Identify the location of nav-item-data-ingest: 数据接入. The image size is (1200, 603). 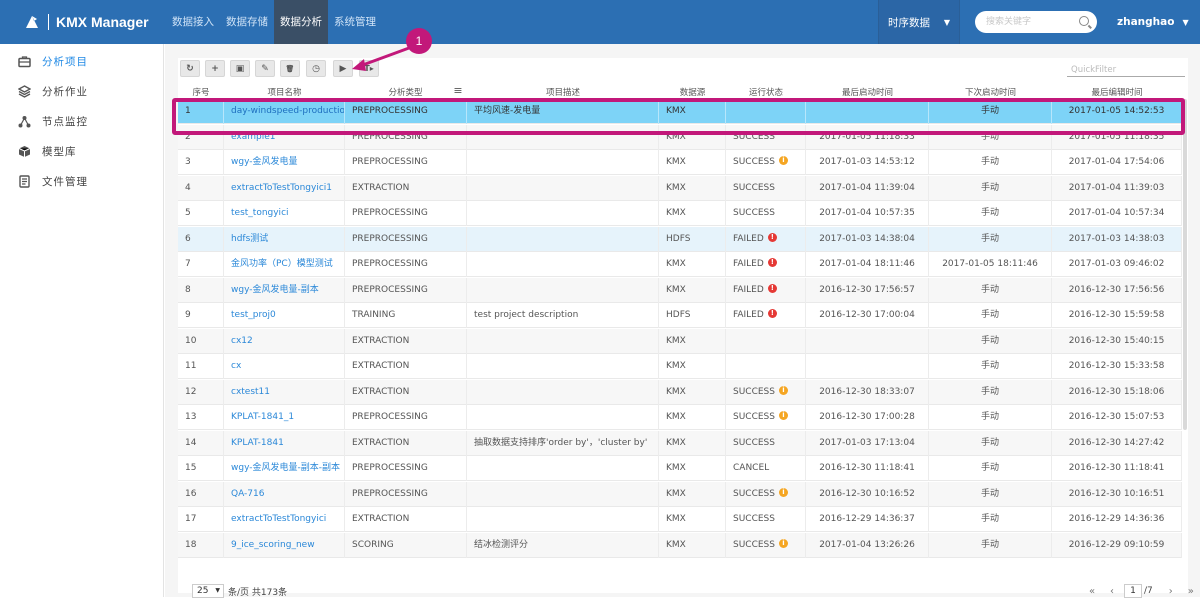
(193, 22).